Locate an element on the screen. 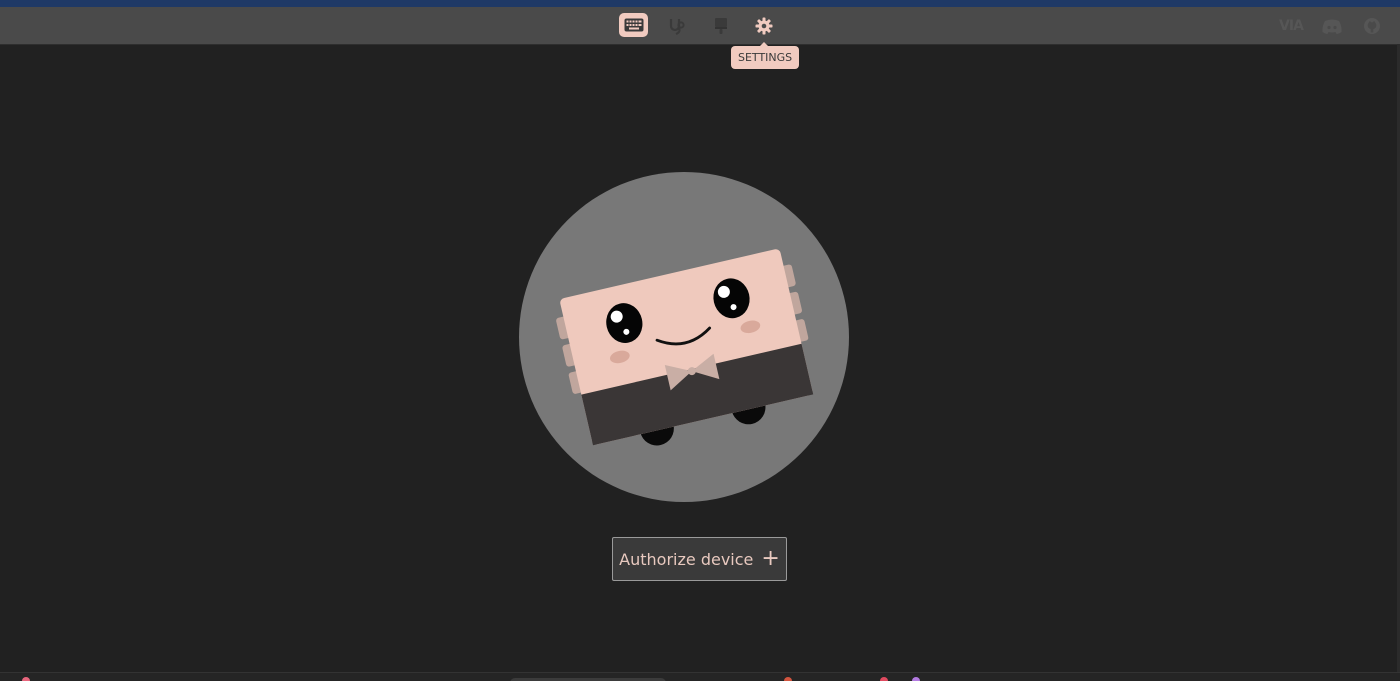 The width and height of the screenshot is (1400, 681). tab-settings is located at coordinates (764, 26).